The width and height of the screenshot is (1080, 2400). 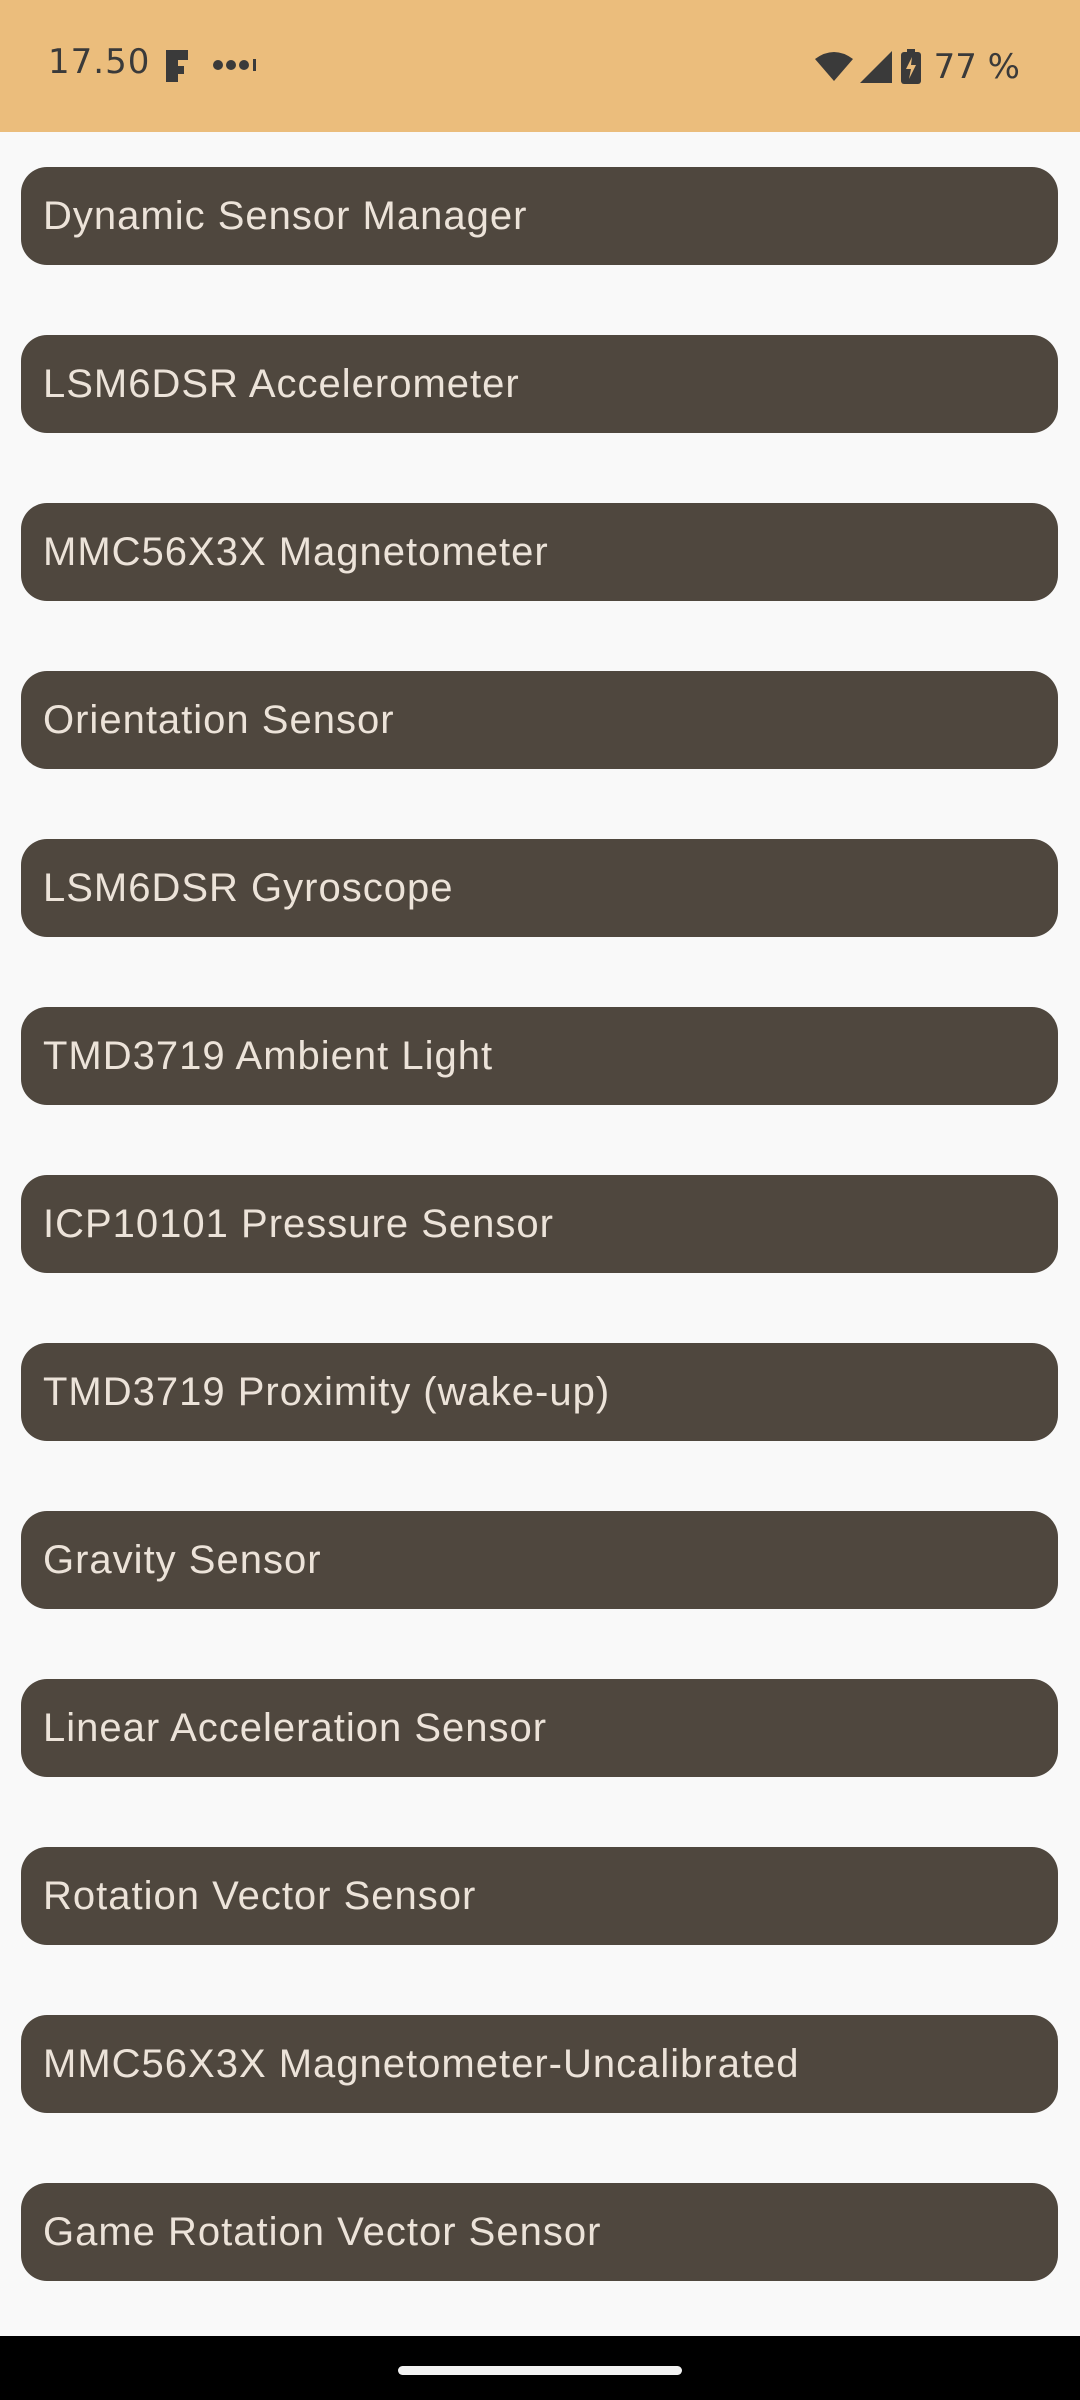 What do you see at coordinates (298, 1223) in the screenshot?
I see `sensor-button-label: ICP10101 Pressure Sensor` at bounding box center [298, 1223].